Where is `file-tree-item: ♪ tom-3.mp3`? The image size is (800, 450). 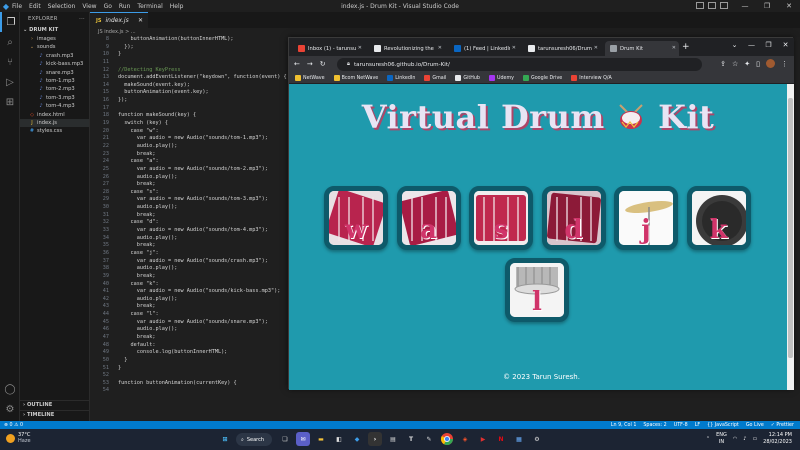
file-tree-item: ♪ tom-3.mp3 is located at coordinates (54, 98).